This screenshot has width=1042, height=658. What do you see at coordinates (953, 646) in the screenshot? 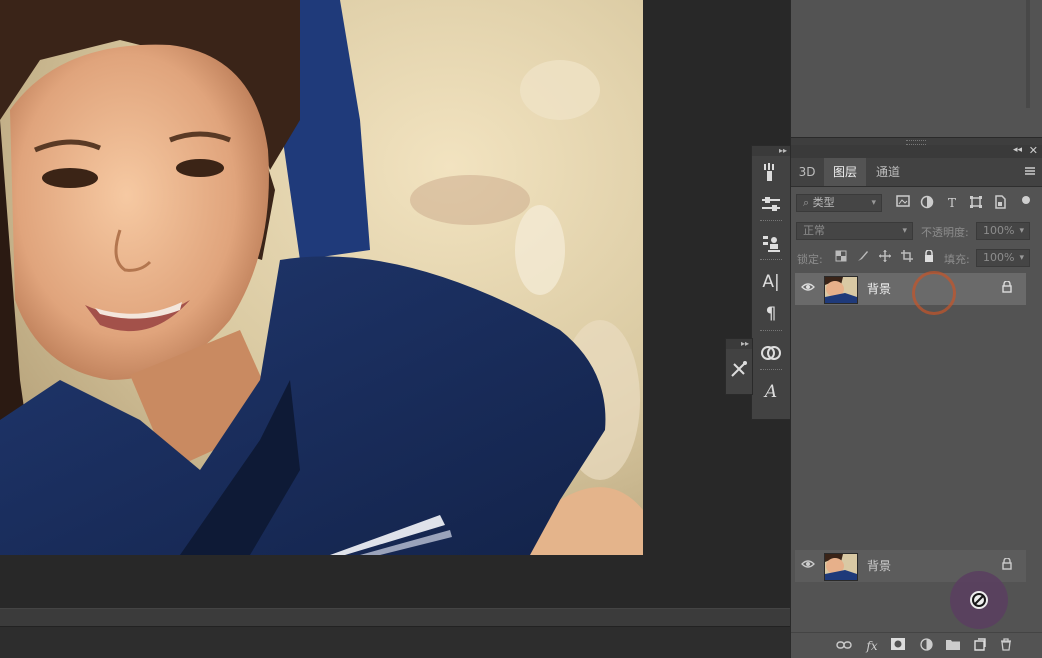
I see `folder-icon` at bounding box center [953, 646].